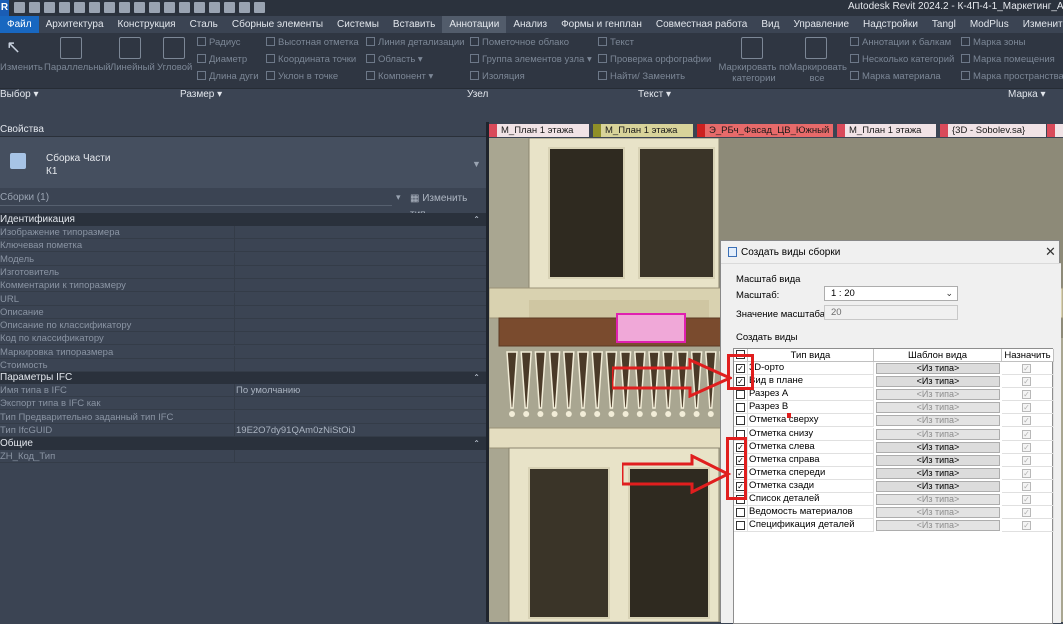 The width and height of the screenshot is (1063, 624). What do you see at coordinates (530, 24) in the screenshot?
I see `tab-analyze: Анализ` at bounding box center [530, 24].